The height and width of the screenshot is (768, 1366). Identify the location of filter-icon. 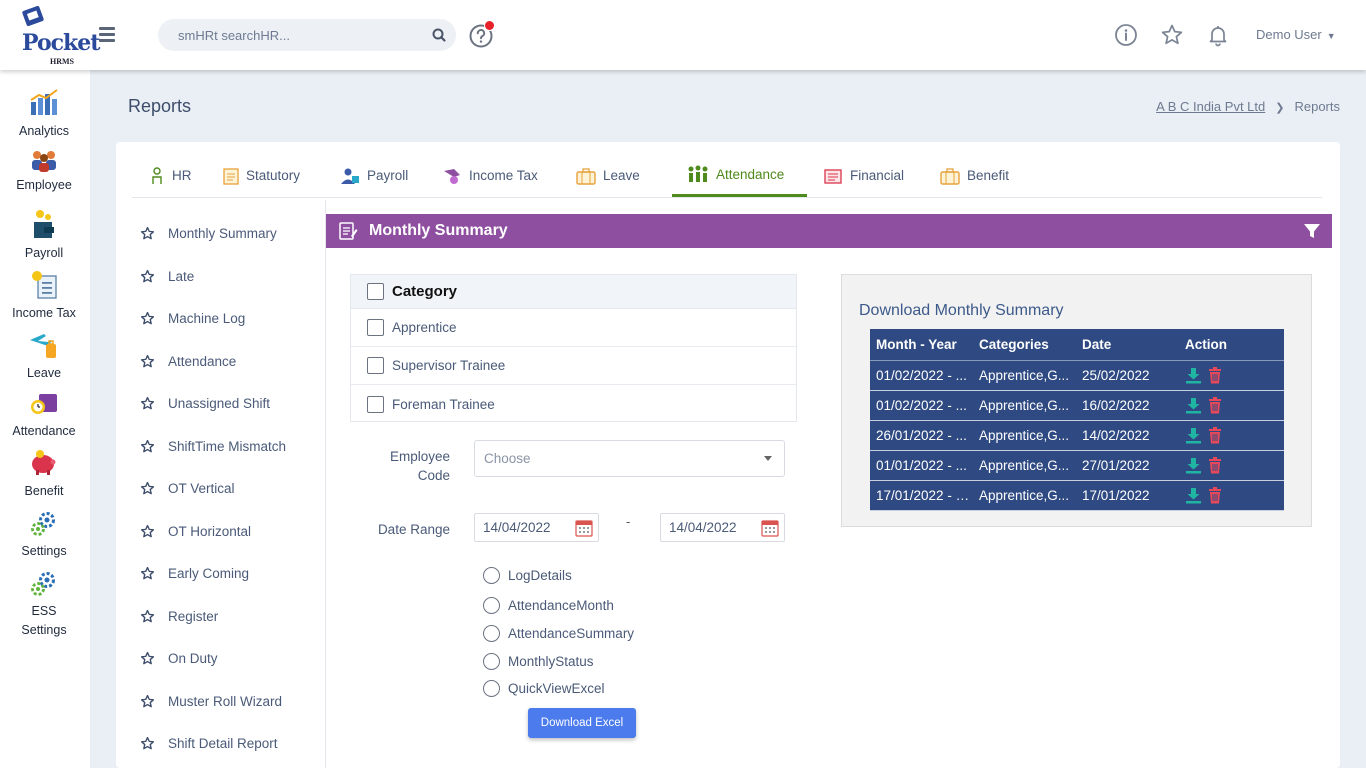
(1312, 231).